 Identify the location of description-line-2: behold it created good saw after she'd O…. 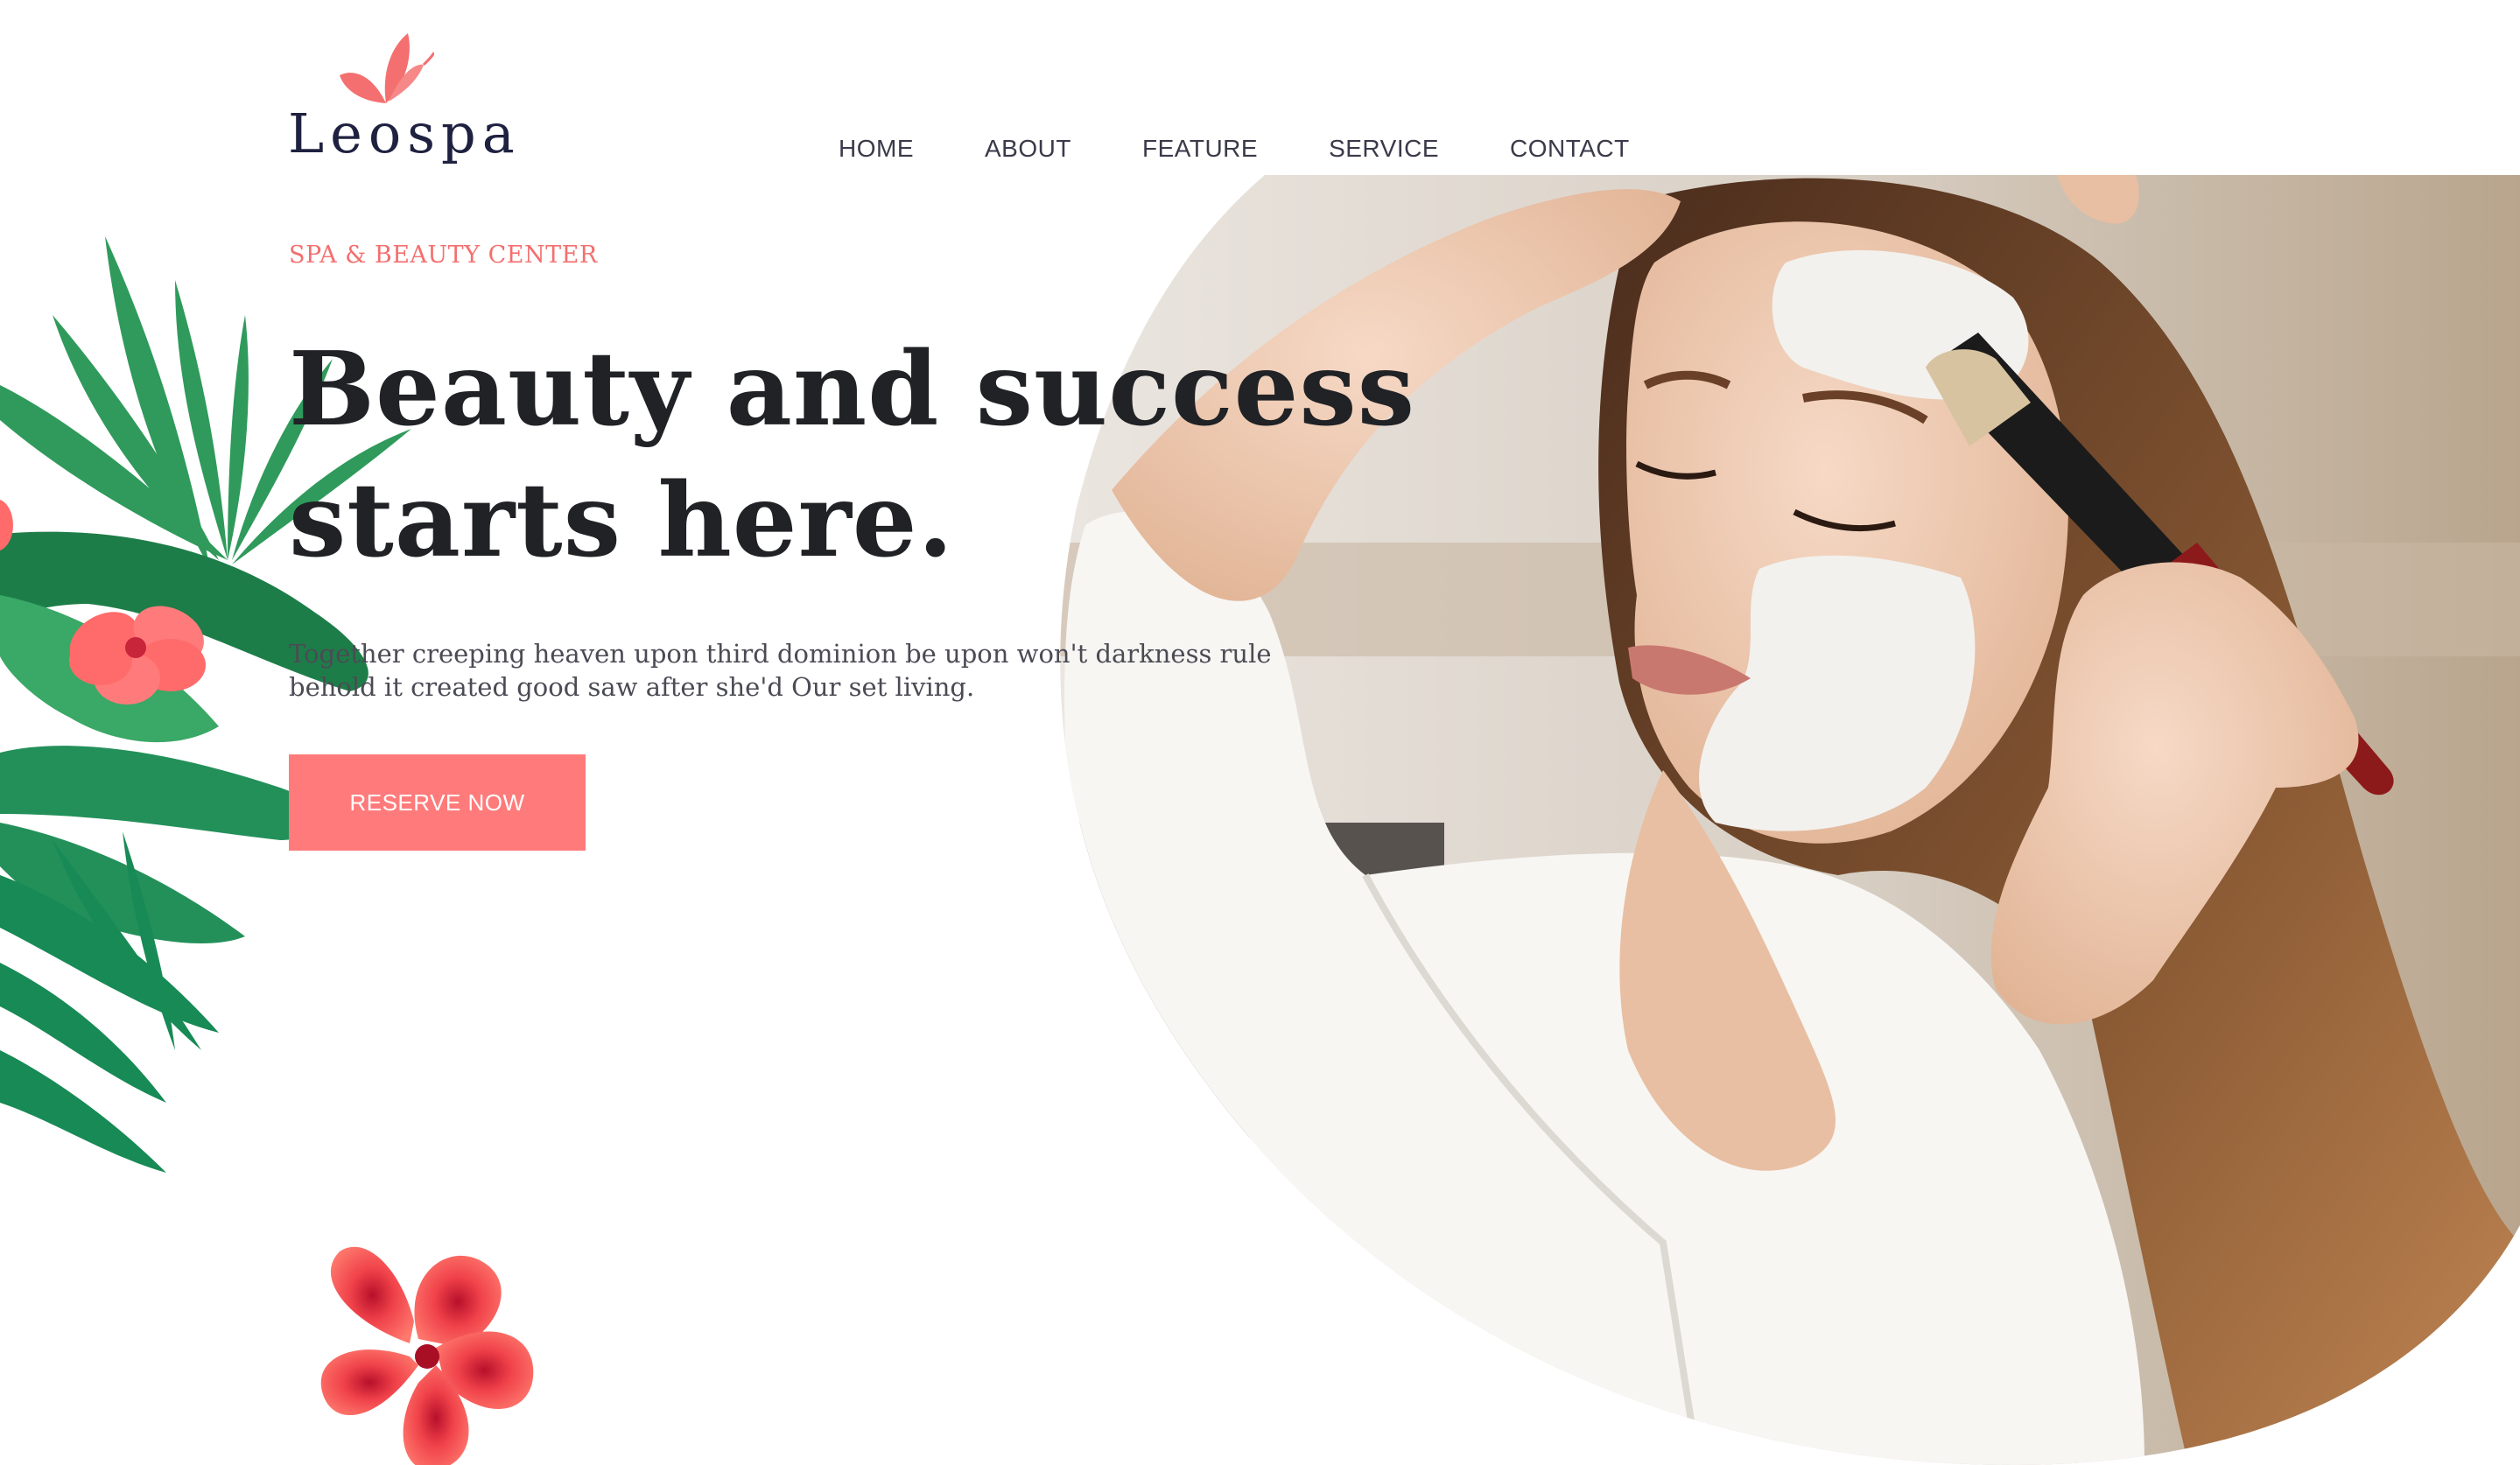
(632, 687).